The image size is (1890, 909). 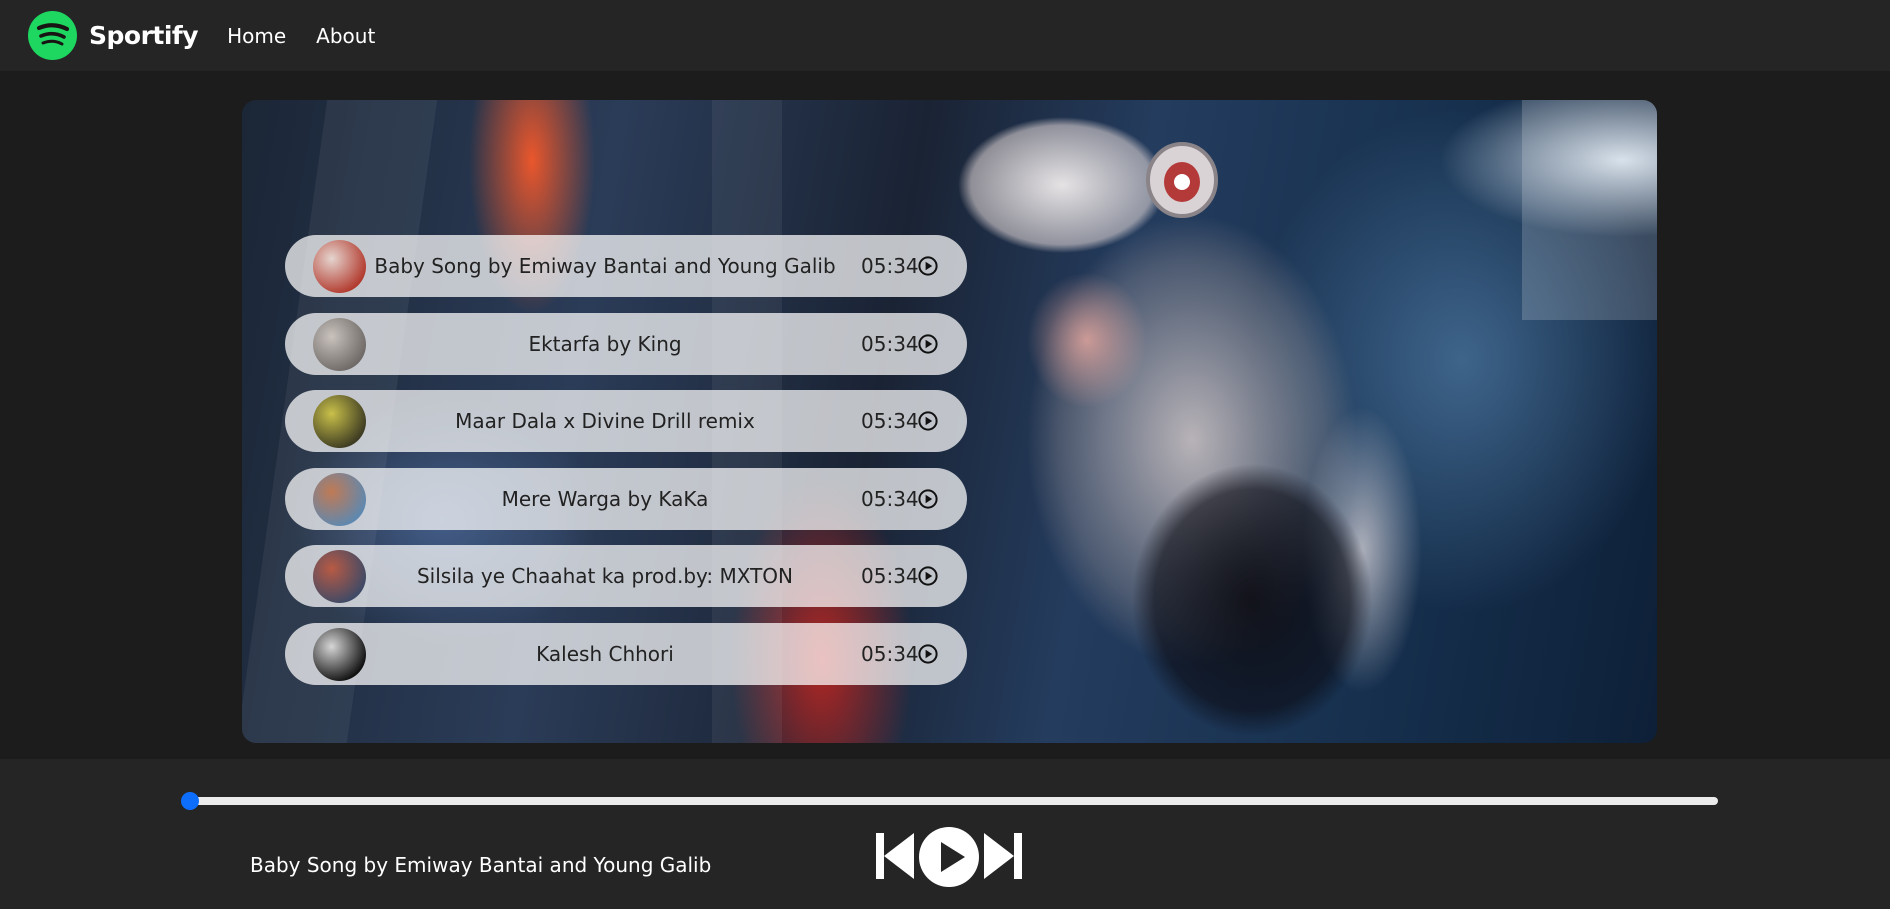 I want to click on song-title: Mere Warga by KaKa, so click(x=605, y=498).